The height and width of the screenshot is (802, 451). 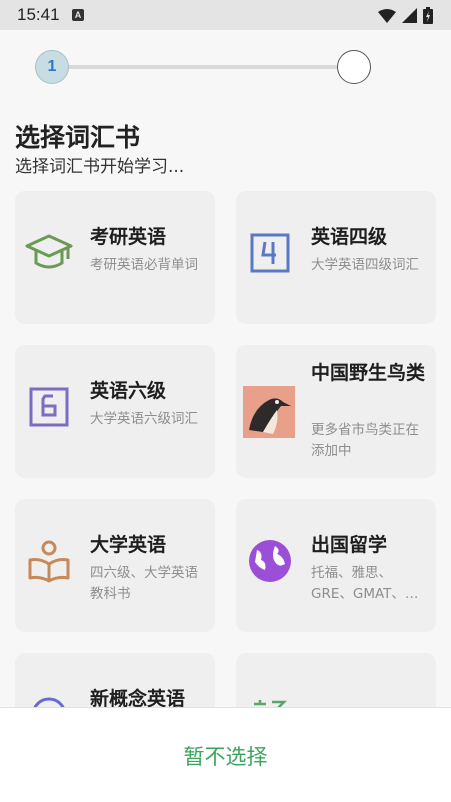 I want to click on book-description: 四六级、大学英语教科书, so click(x=144, y=583).